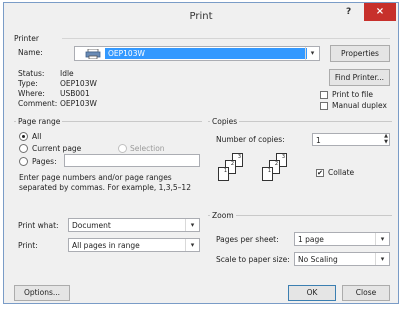  What do you see at coordinates (93, 54) in the screenshot?
I see `printer-icon` at bounding box center [93, 54].